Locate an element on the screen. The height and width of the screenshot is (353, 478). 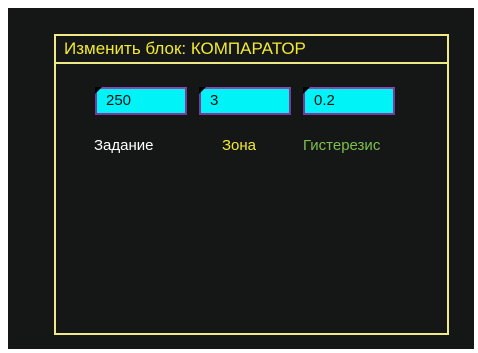
zone-field: 3 is located at coordinates (245, 101).